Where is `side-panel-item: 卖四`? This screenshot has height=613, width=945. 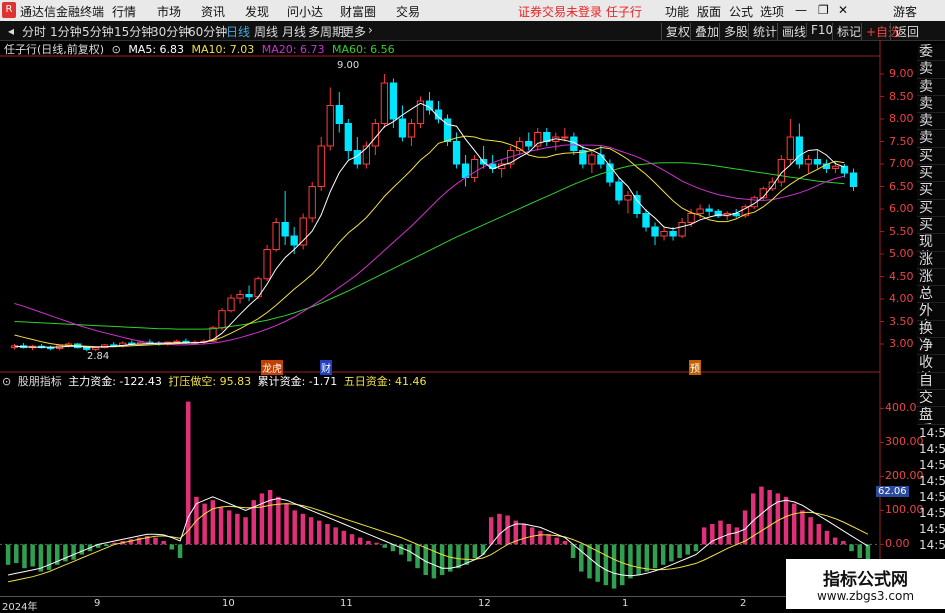
side-panel-item: 卖四 is located at coordinates (931, 87).